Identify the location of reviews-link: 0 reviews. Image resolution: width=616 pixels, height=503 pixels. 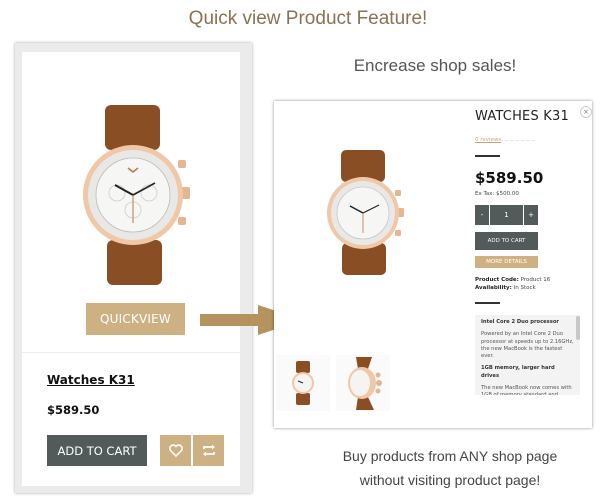
(488, 140).